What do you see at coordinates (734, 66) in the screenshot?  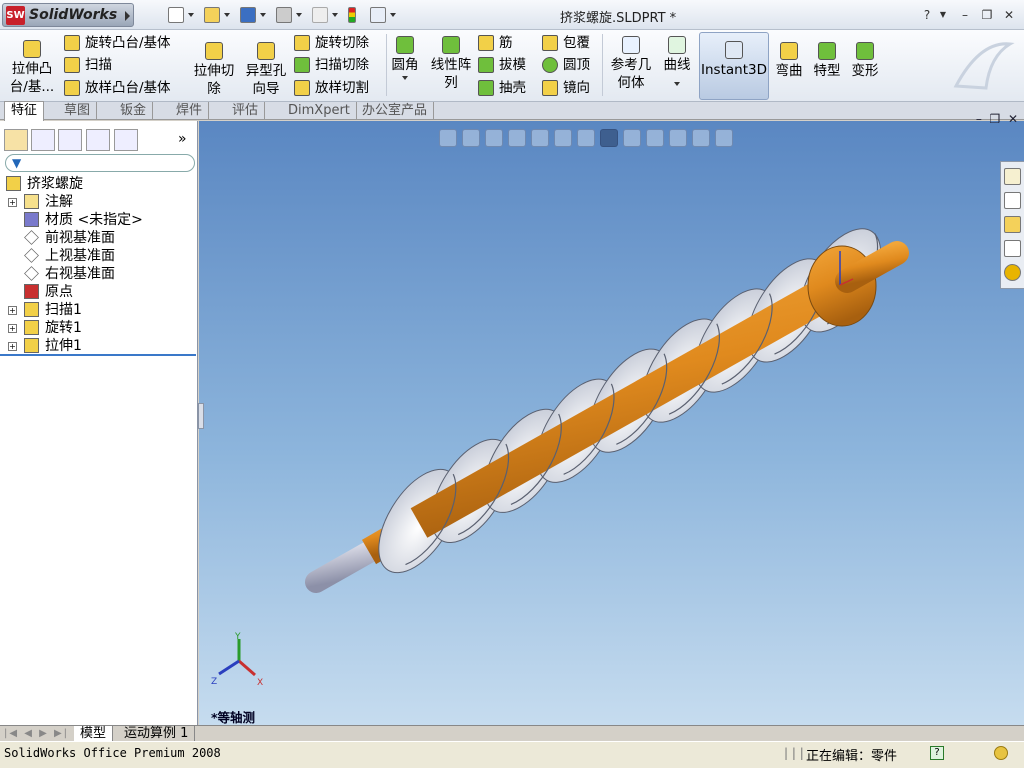 I see `instant3d-button: Instant3D` at bounding box center [734, 66].